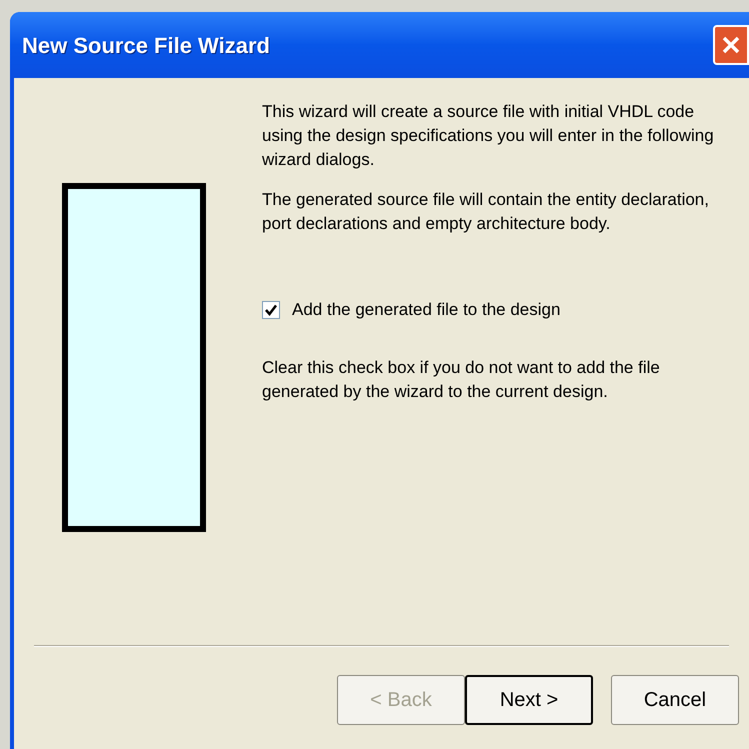 This screenshot has width=749, height=749. I want to click on checkbox, so click(271, 310).